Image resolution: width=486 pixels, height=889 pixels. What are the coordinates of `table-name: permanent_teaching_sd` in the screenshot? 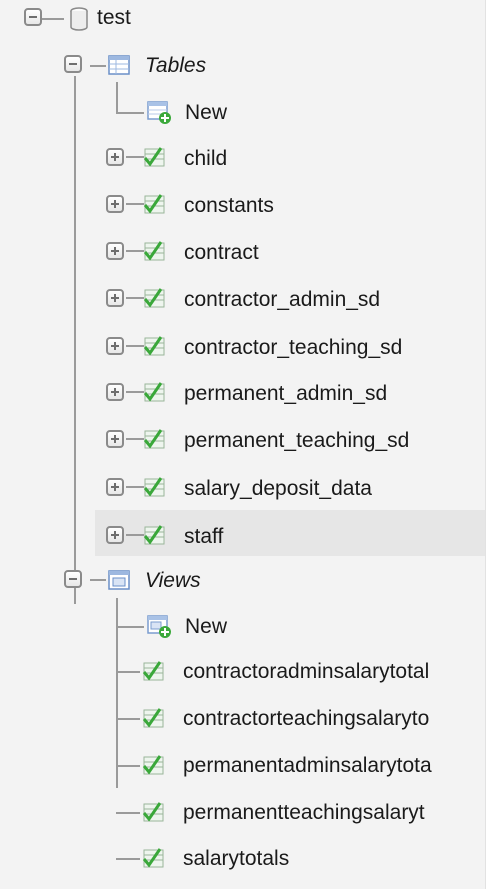 It's located at (296, 441).